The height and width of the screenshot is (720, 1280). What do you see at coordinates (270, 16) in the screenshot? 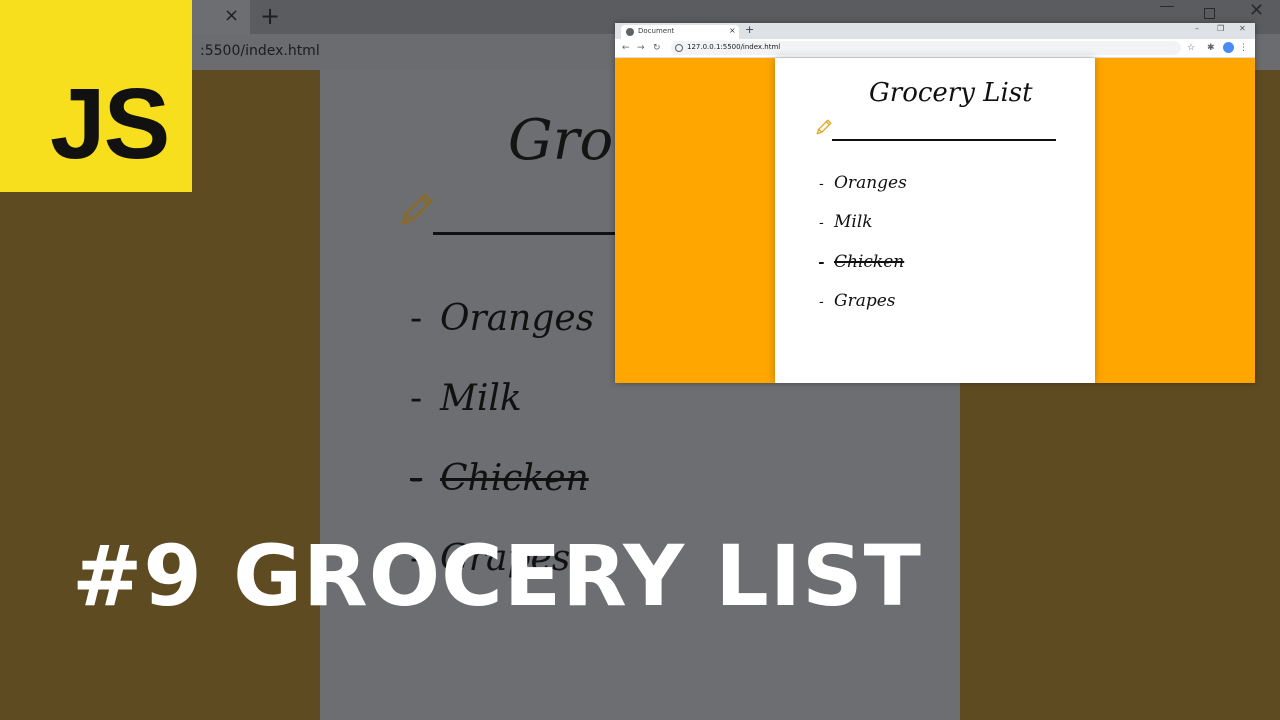
I see `background-new-tab-icon: +` at bounding box center [270, 16].